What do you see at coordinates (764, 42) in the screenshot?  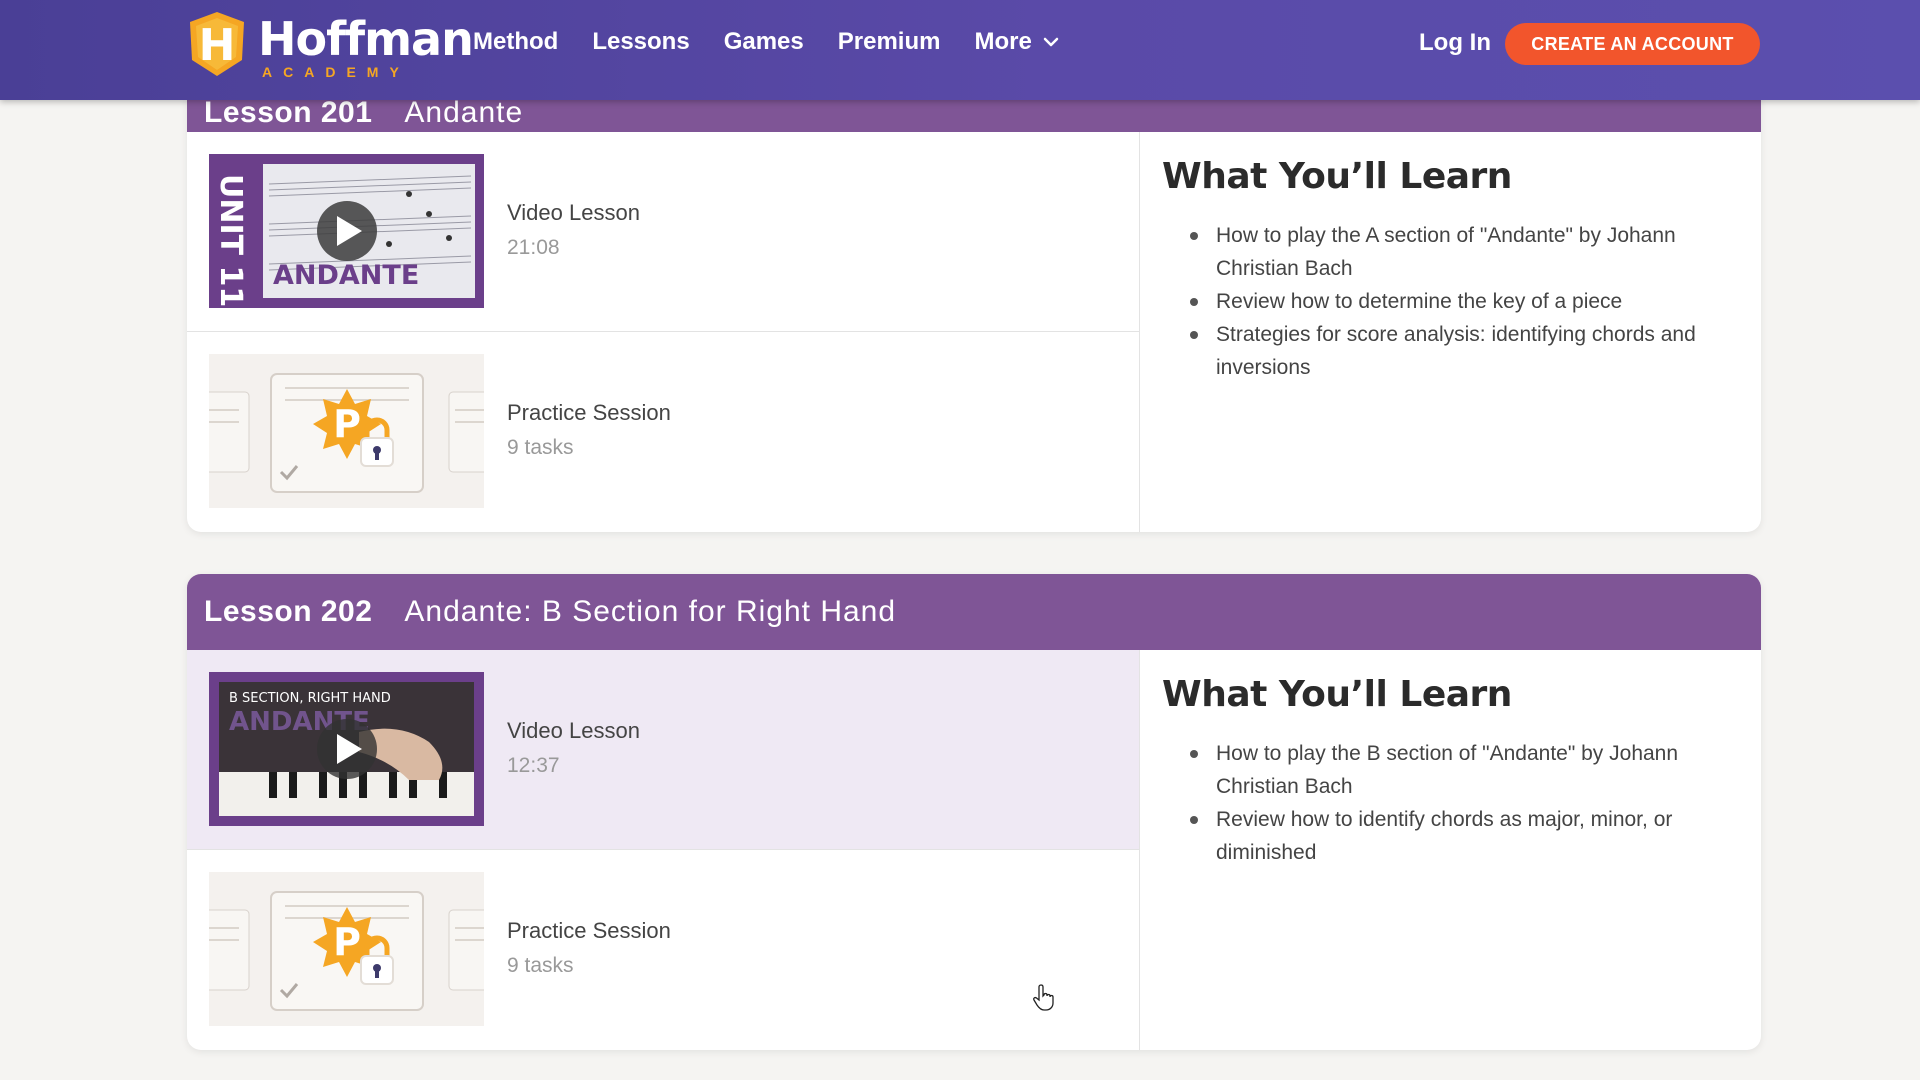 I see `nav-games: Games` at bounding box center [764, 42].